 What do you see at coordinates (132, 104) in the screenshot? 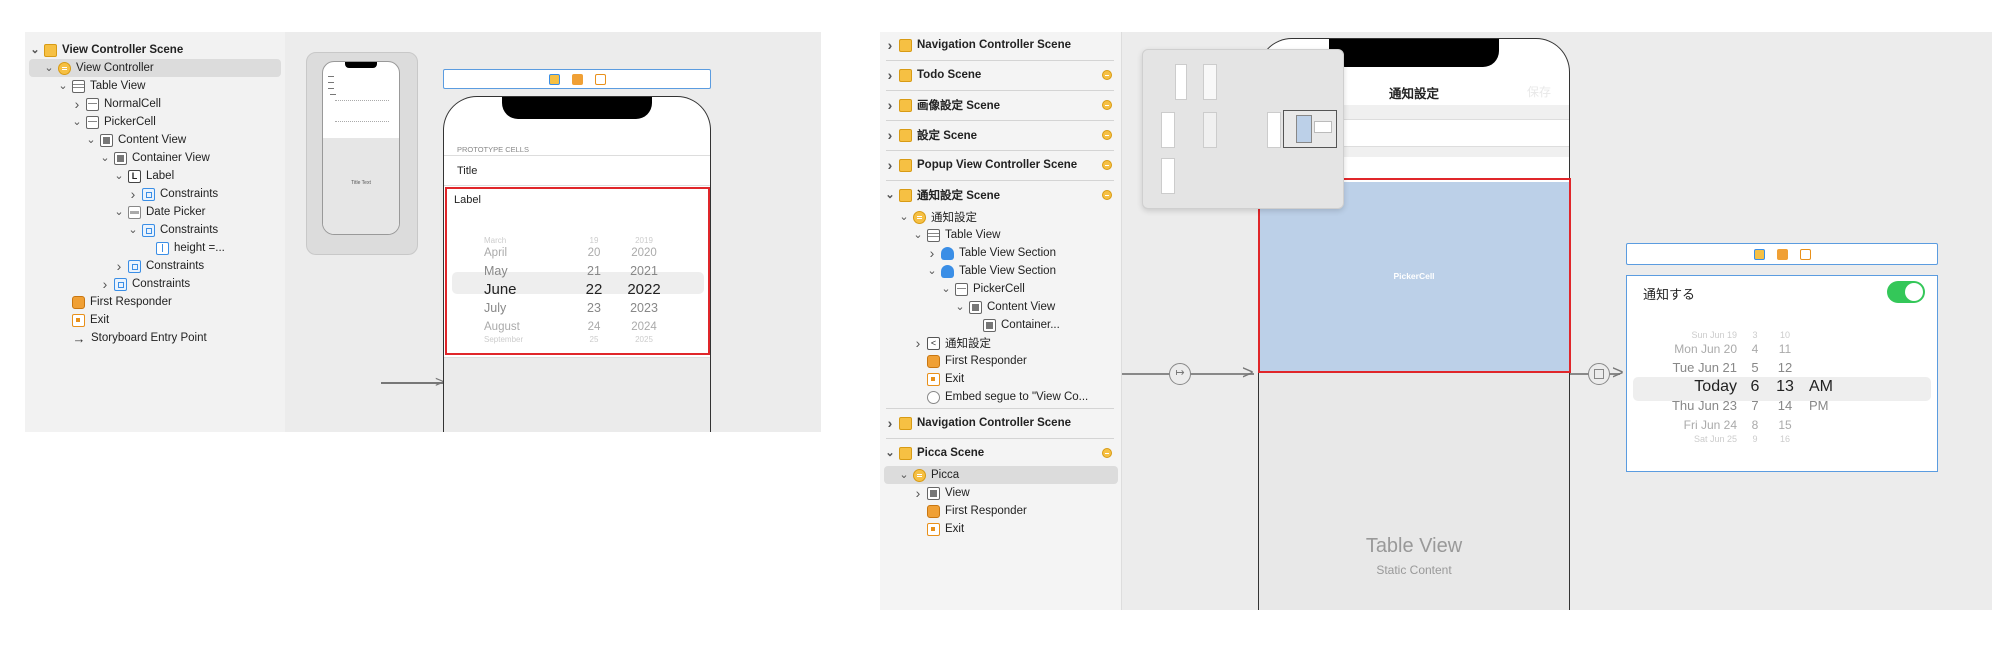
I see `outline-item-label: NormalCell` at bounding box center [132, 104].